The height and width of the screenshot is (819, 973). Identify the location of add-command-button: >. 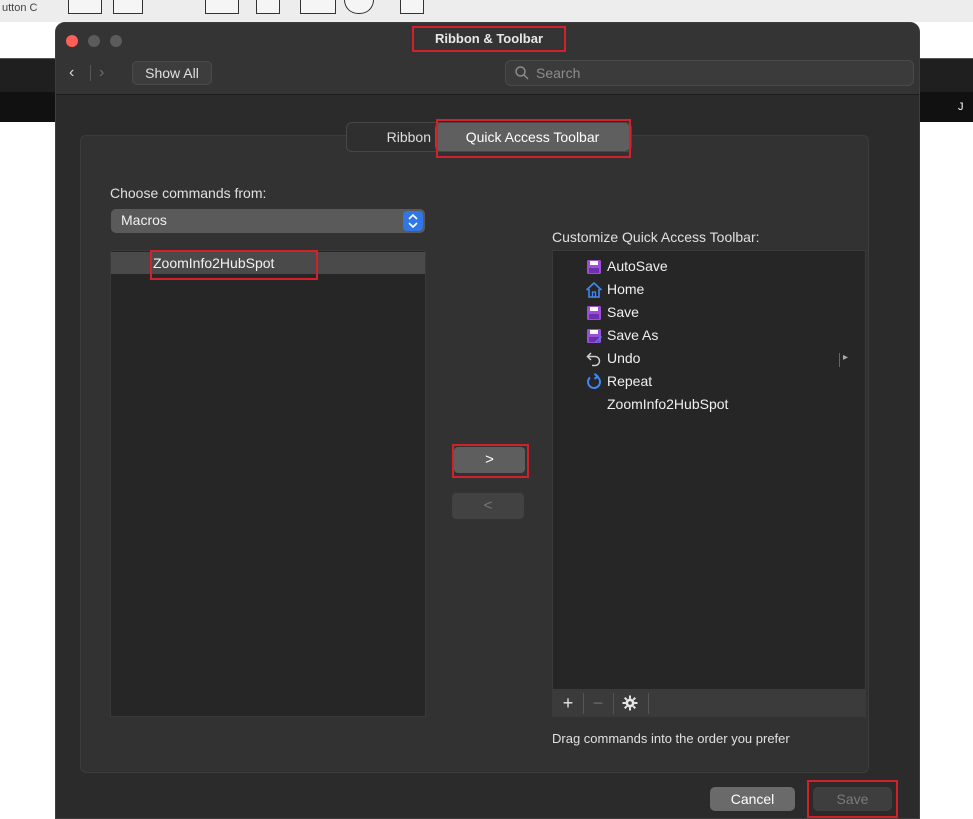
(489, 460).